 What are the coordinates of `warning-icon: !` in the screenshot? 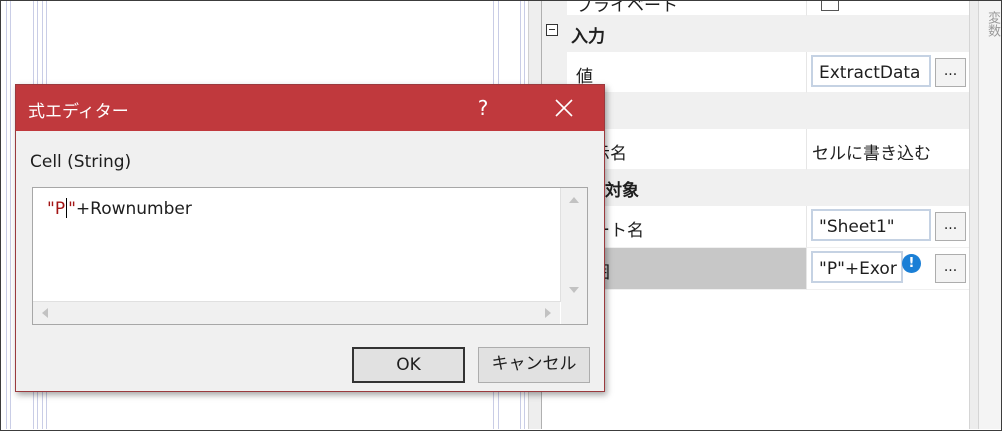 It's located at (911, 263).